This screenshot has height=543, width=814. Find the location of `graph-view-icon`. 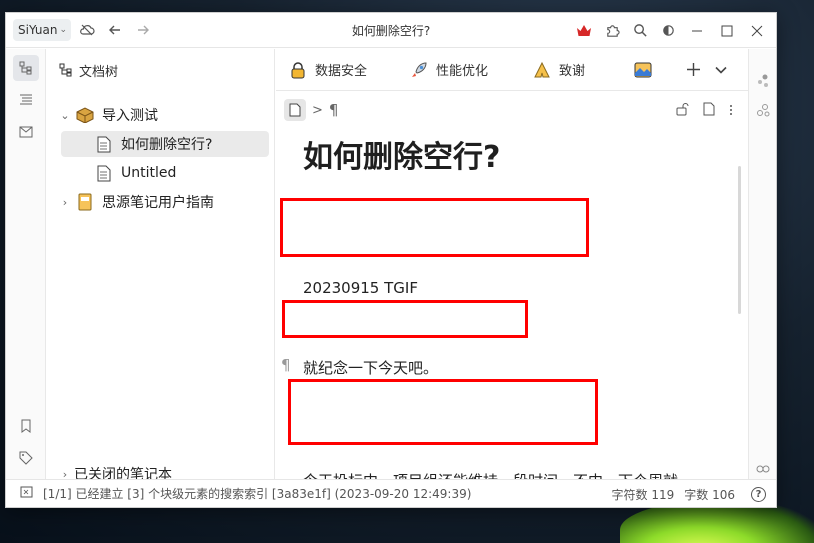

graph-view-icon is located at coordinates (763, 81).